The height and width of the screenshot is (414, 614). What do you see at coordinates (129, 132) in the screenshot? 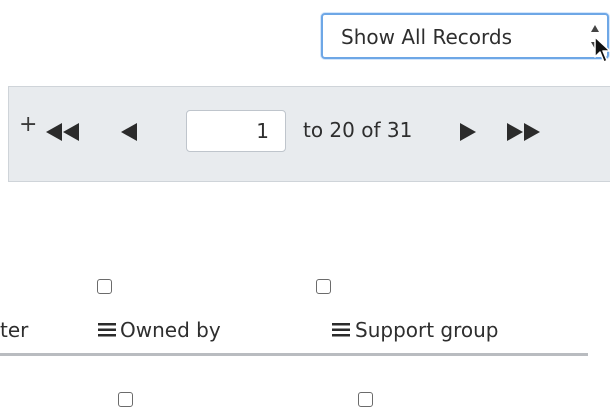
I see `previous-page-icon` at bounding box center [129, 132].